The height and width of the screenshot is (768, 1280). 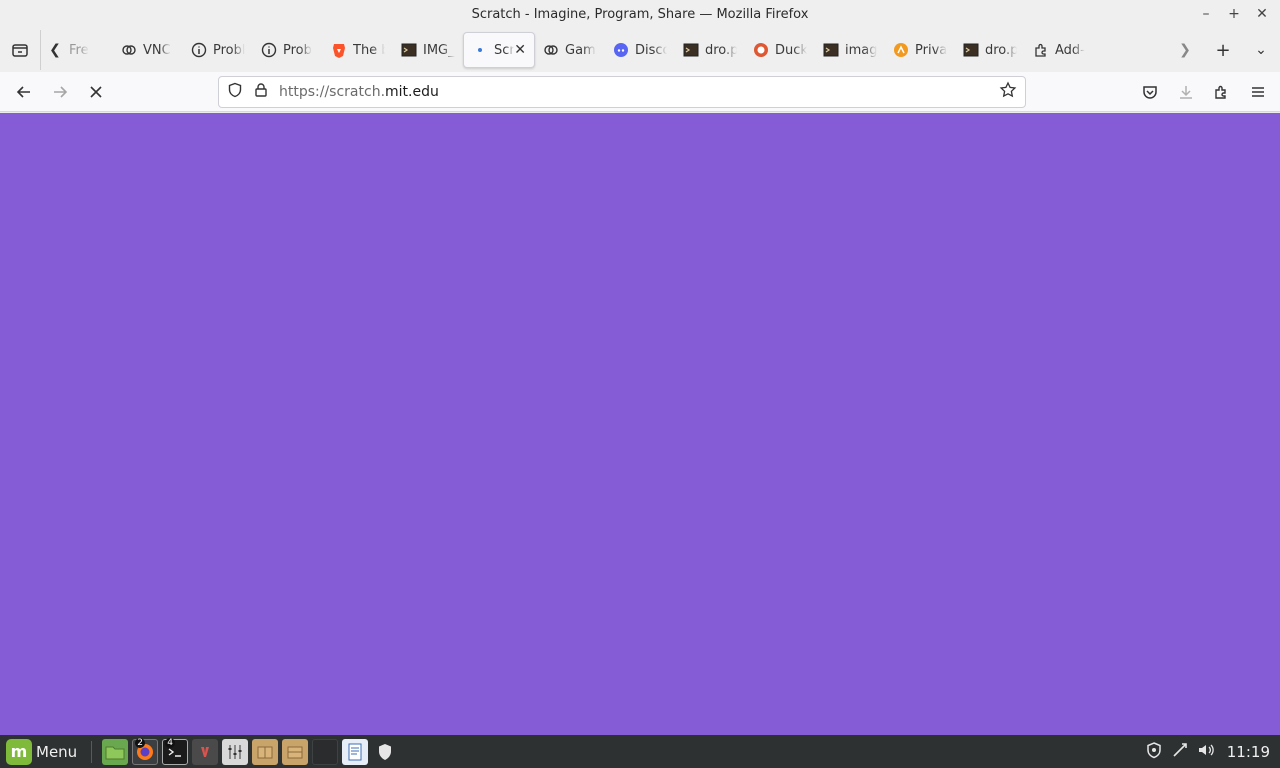 I want to click on tab-brave: The b, so click(x=358, y=50).